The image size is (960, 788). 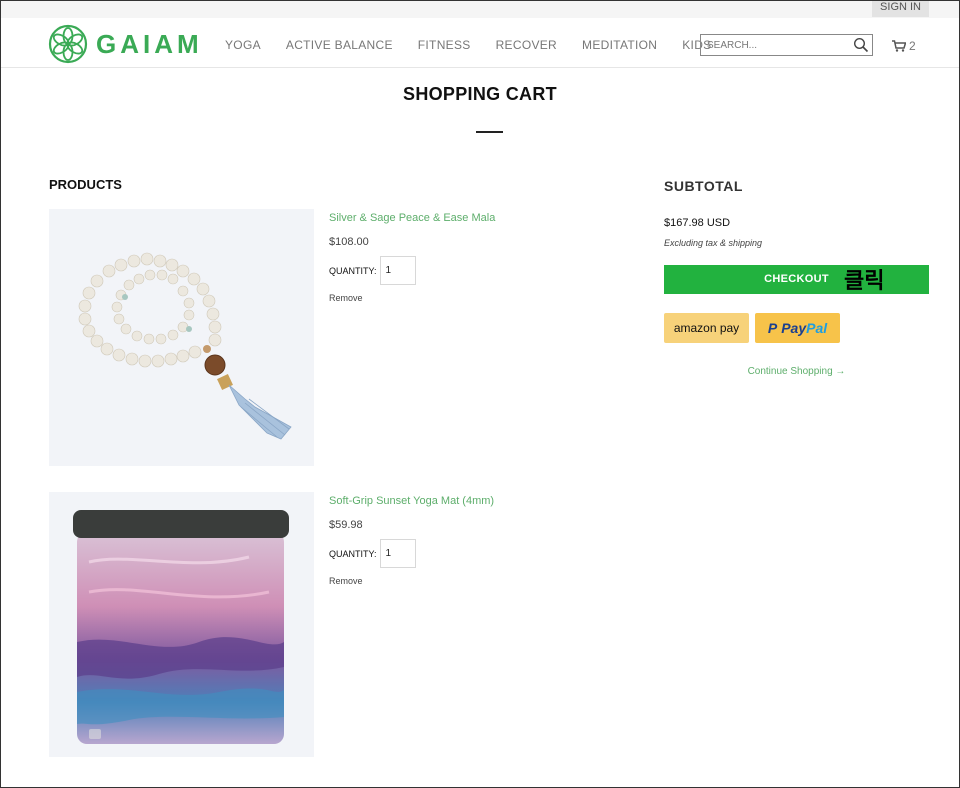 What do you see at coordinates (68, 44) in the screenshot?
I see `gaiam-flower-icon` at bounding box center [68, 44].